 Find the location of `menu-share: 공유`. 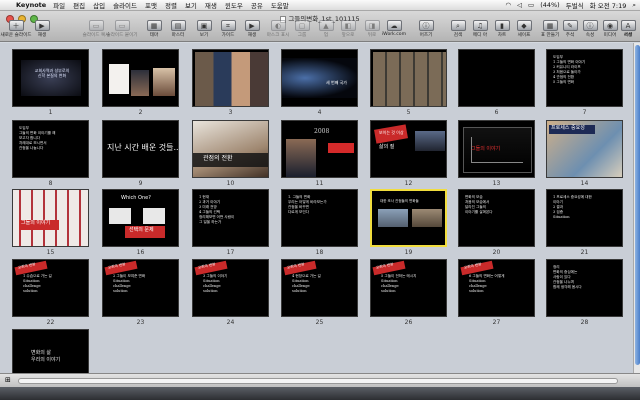

menu-share: 공유 is located at coordinates (257, 5).